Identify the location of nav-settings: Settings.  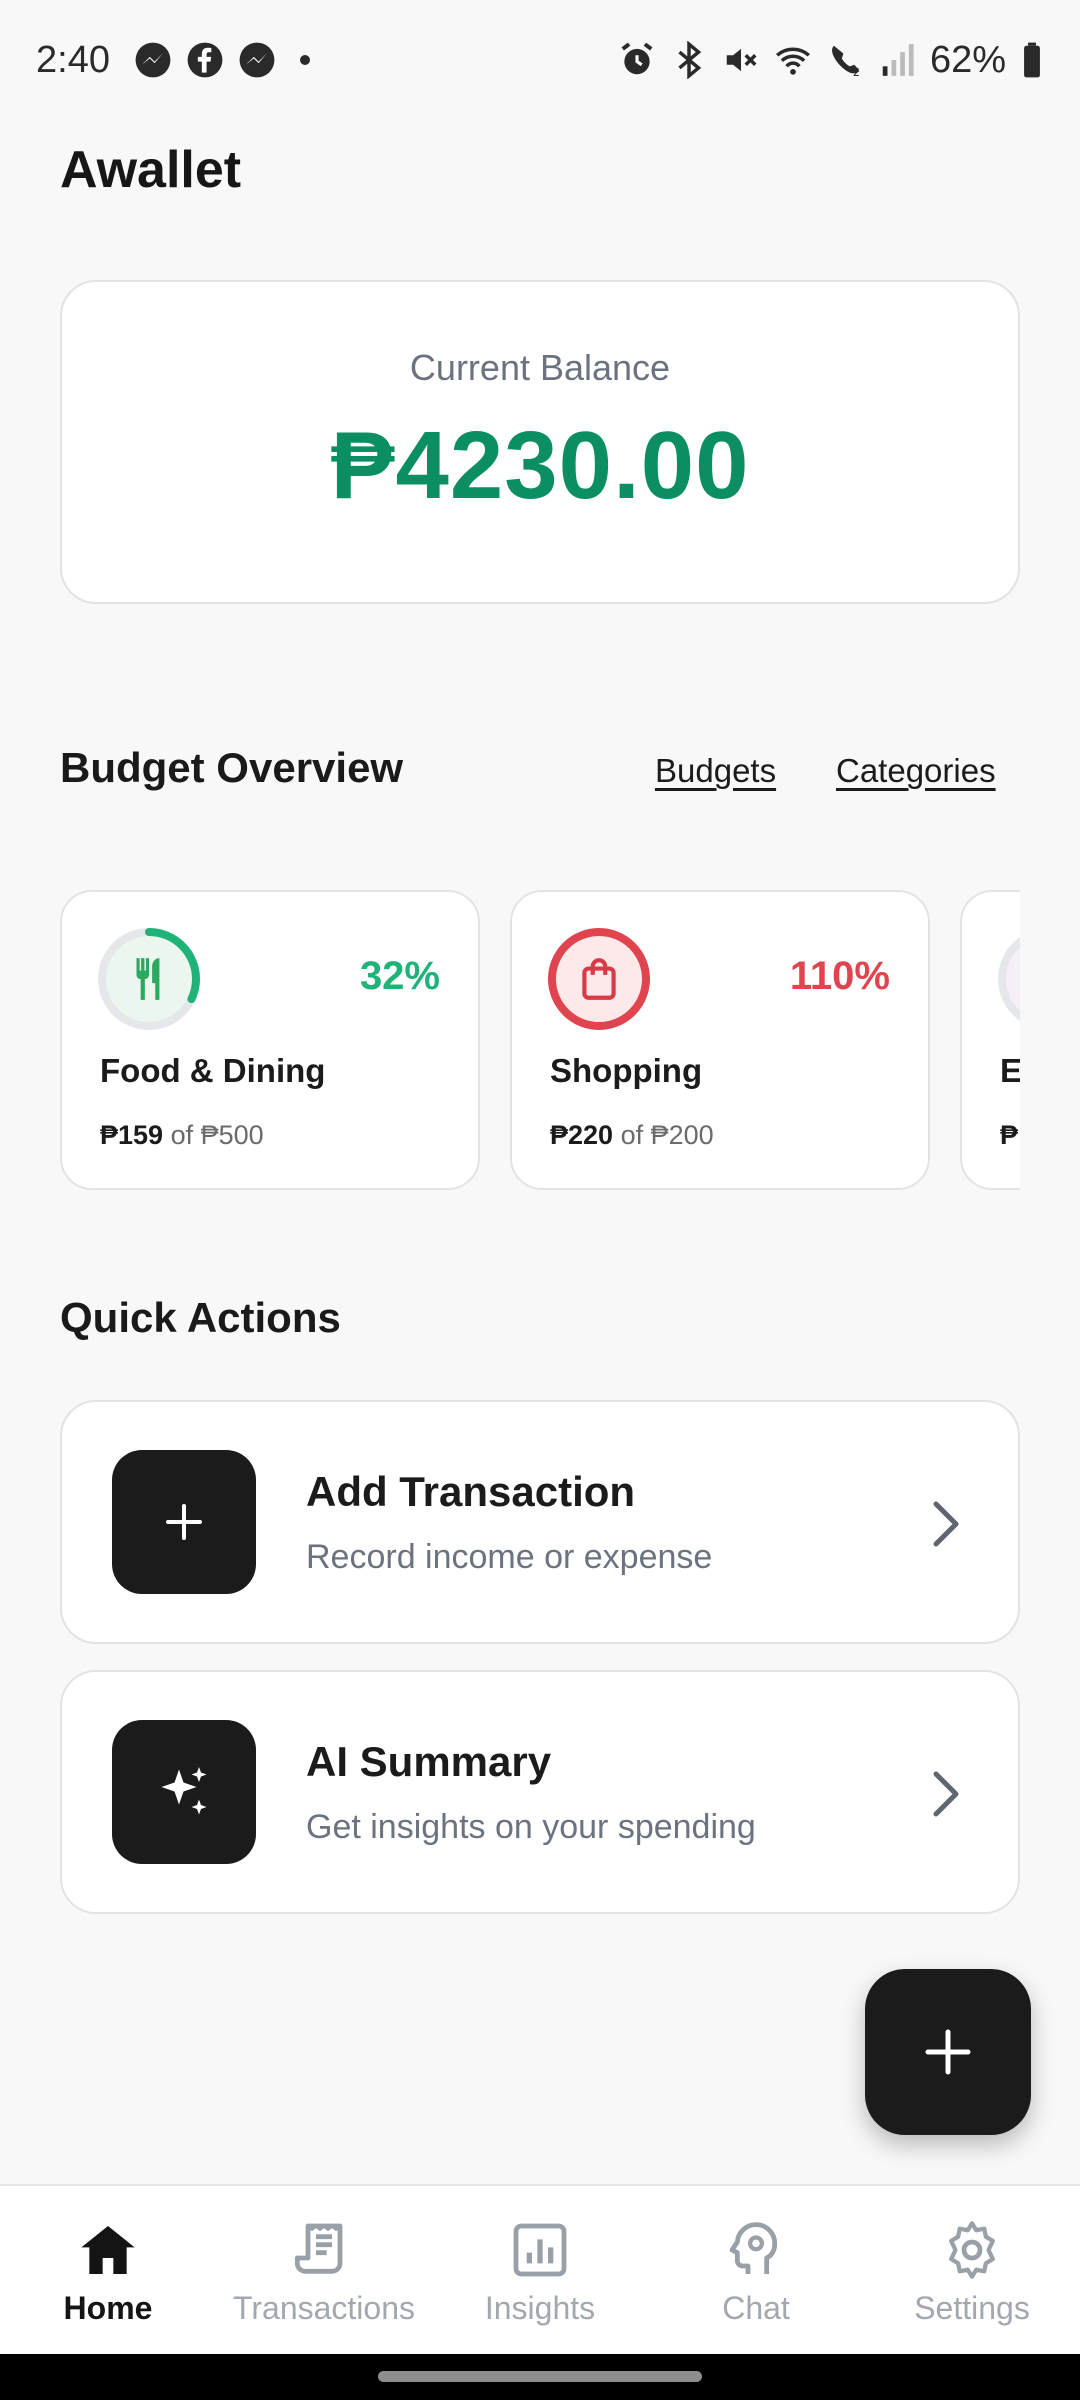
(972, 2270).